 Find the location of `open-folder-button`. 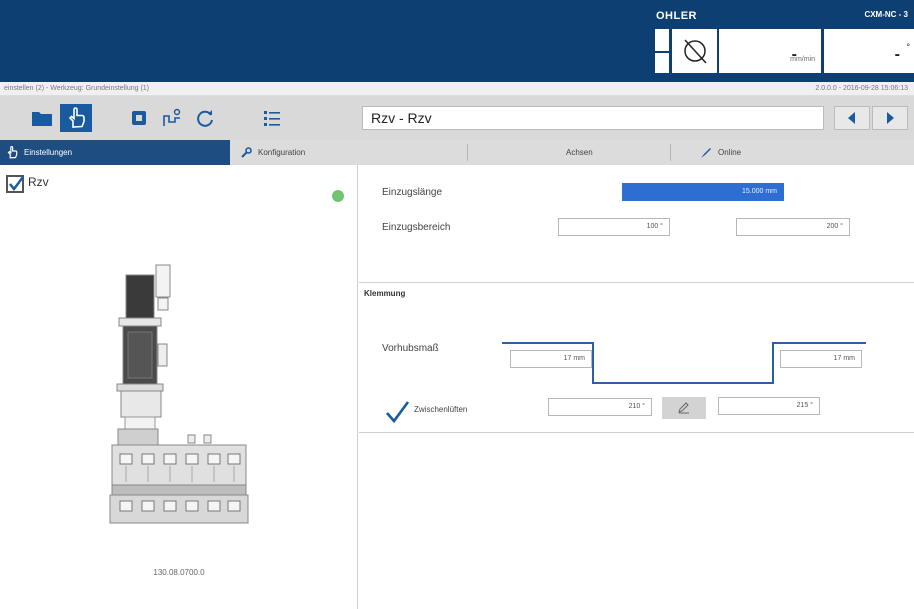

open-folder-button is located at coordinates (42, 118).